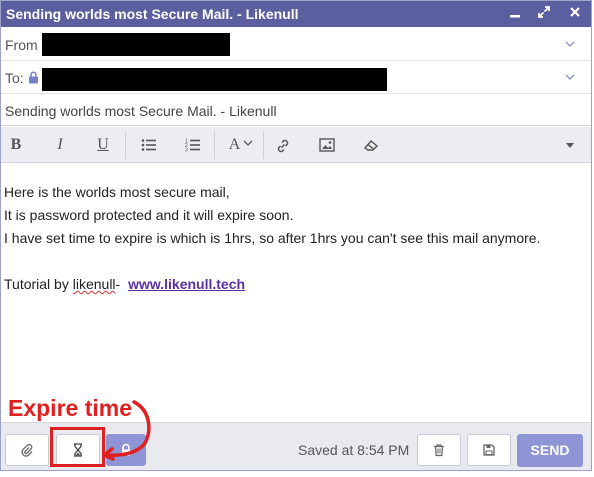 Image resolution: width=594 pixels, height=477 pixels. Describe the element at coordinates (103, 145) in the screenshot. I see `underline-button: U` at that location.